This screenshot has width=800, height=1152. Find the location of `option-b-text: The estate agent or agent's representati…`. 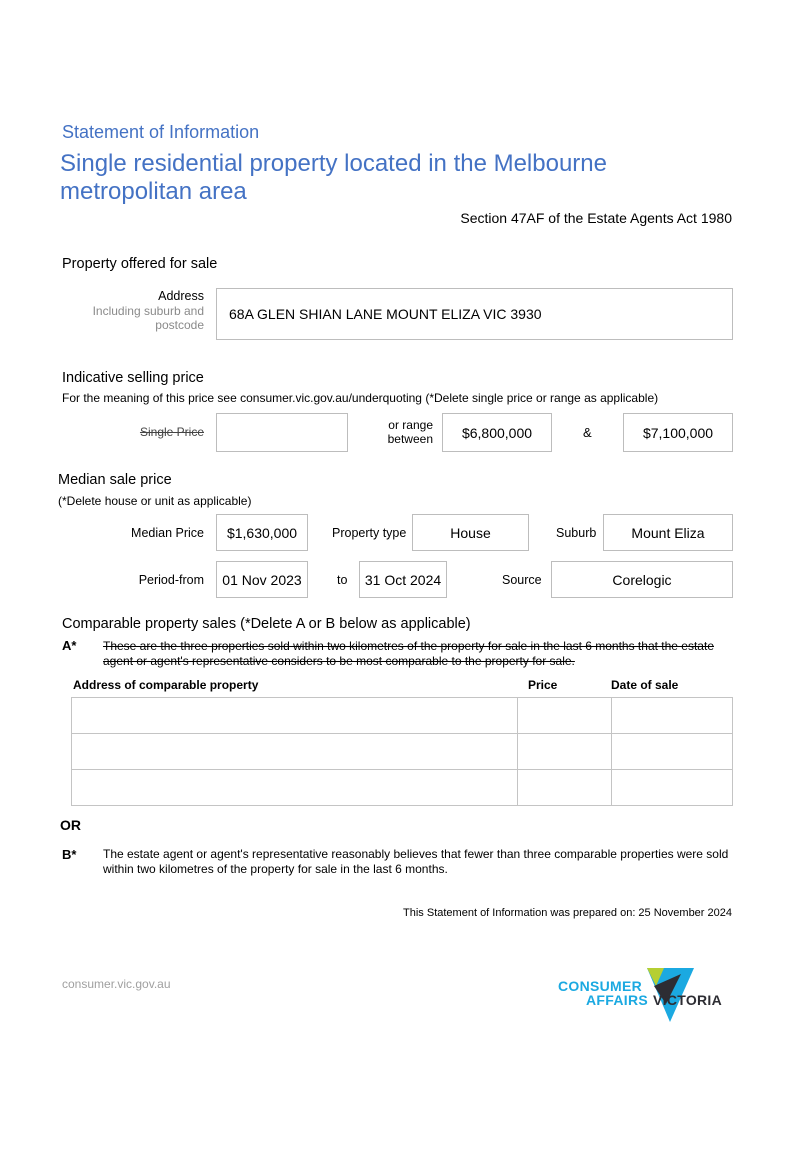

option-b-text: The estate agent or agent's representati… is located at coordinates (416, 861).